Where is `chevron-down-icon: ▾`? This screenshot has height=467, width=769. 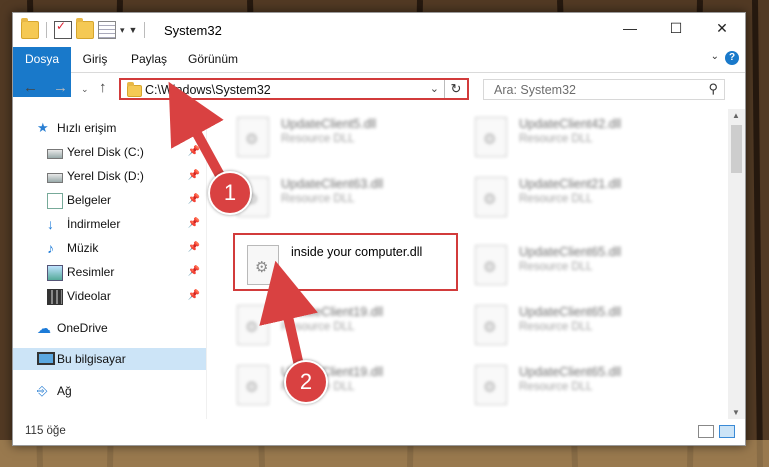
chevron-down-icon: ▾ is located at coordinates (122, 30).